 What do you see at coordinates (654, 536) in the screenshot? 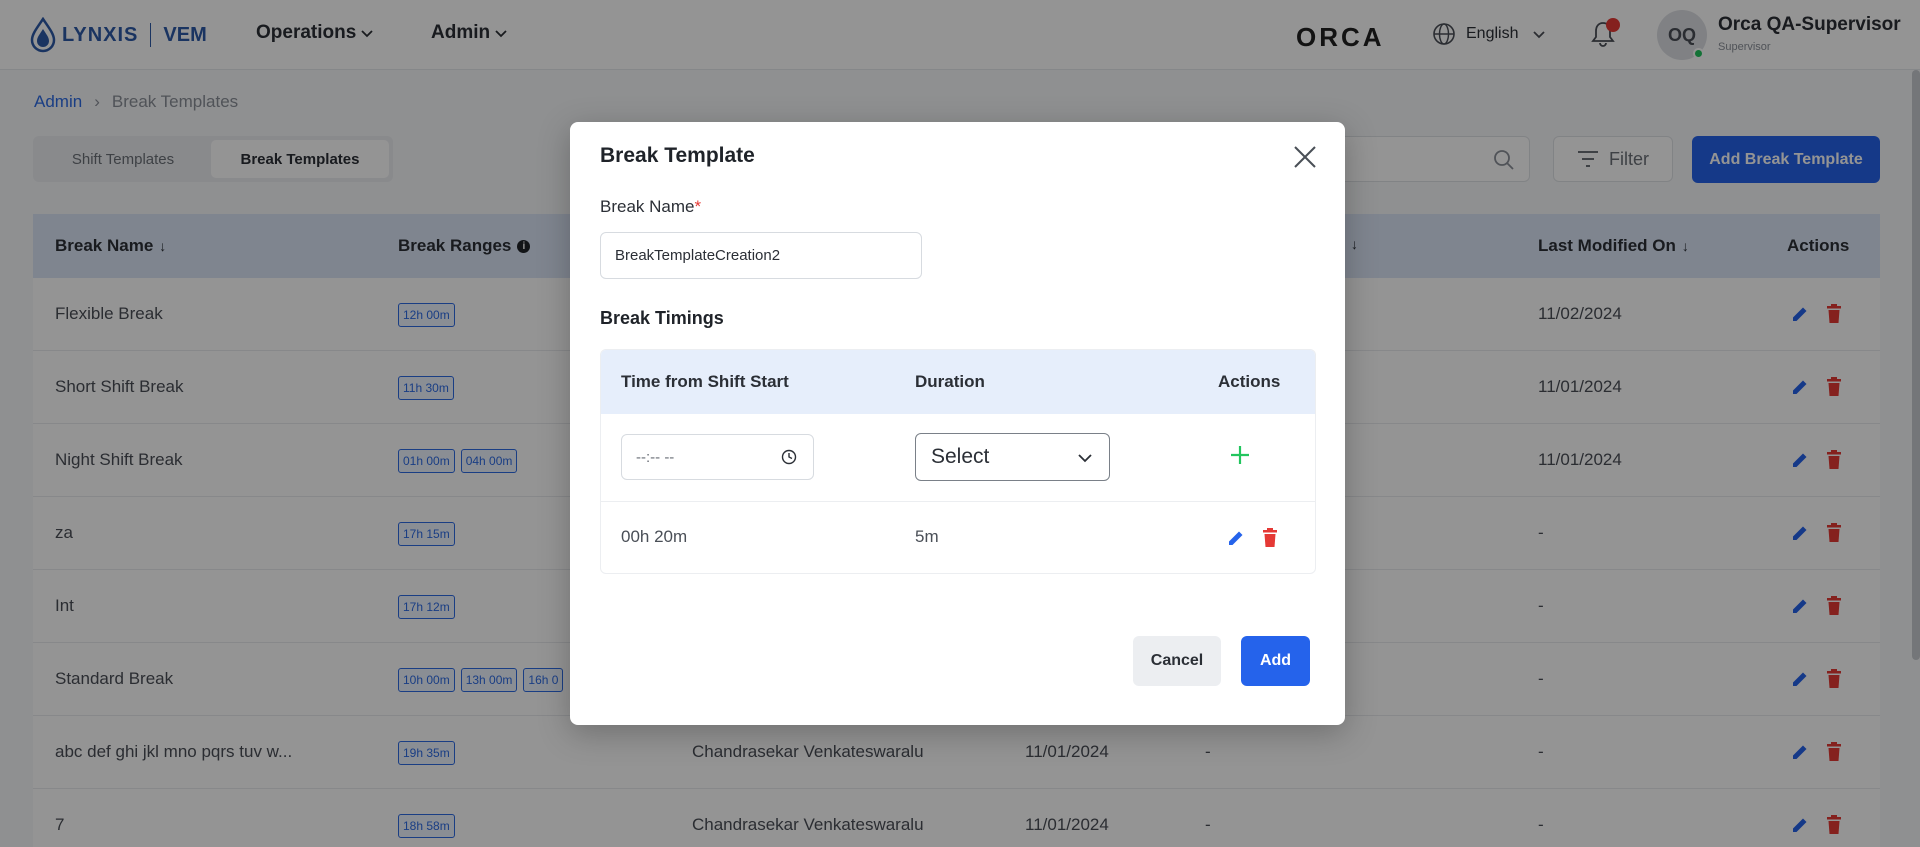
I see `timing-time: 00h 20m` at bounding box center [654, 536].